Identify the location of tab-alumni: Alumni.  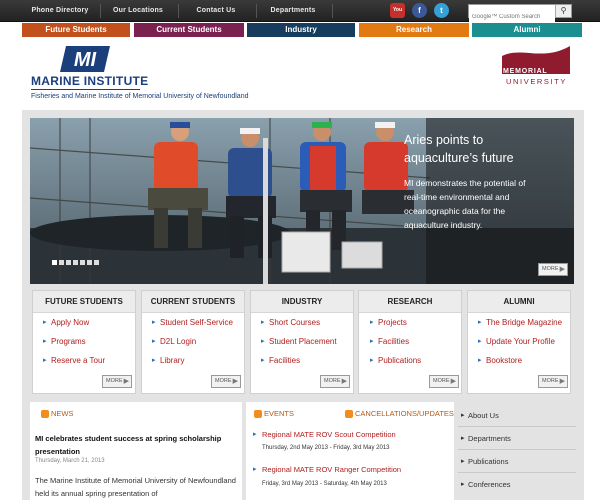
(527, 30).